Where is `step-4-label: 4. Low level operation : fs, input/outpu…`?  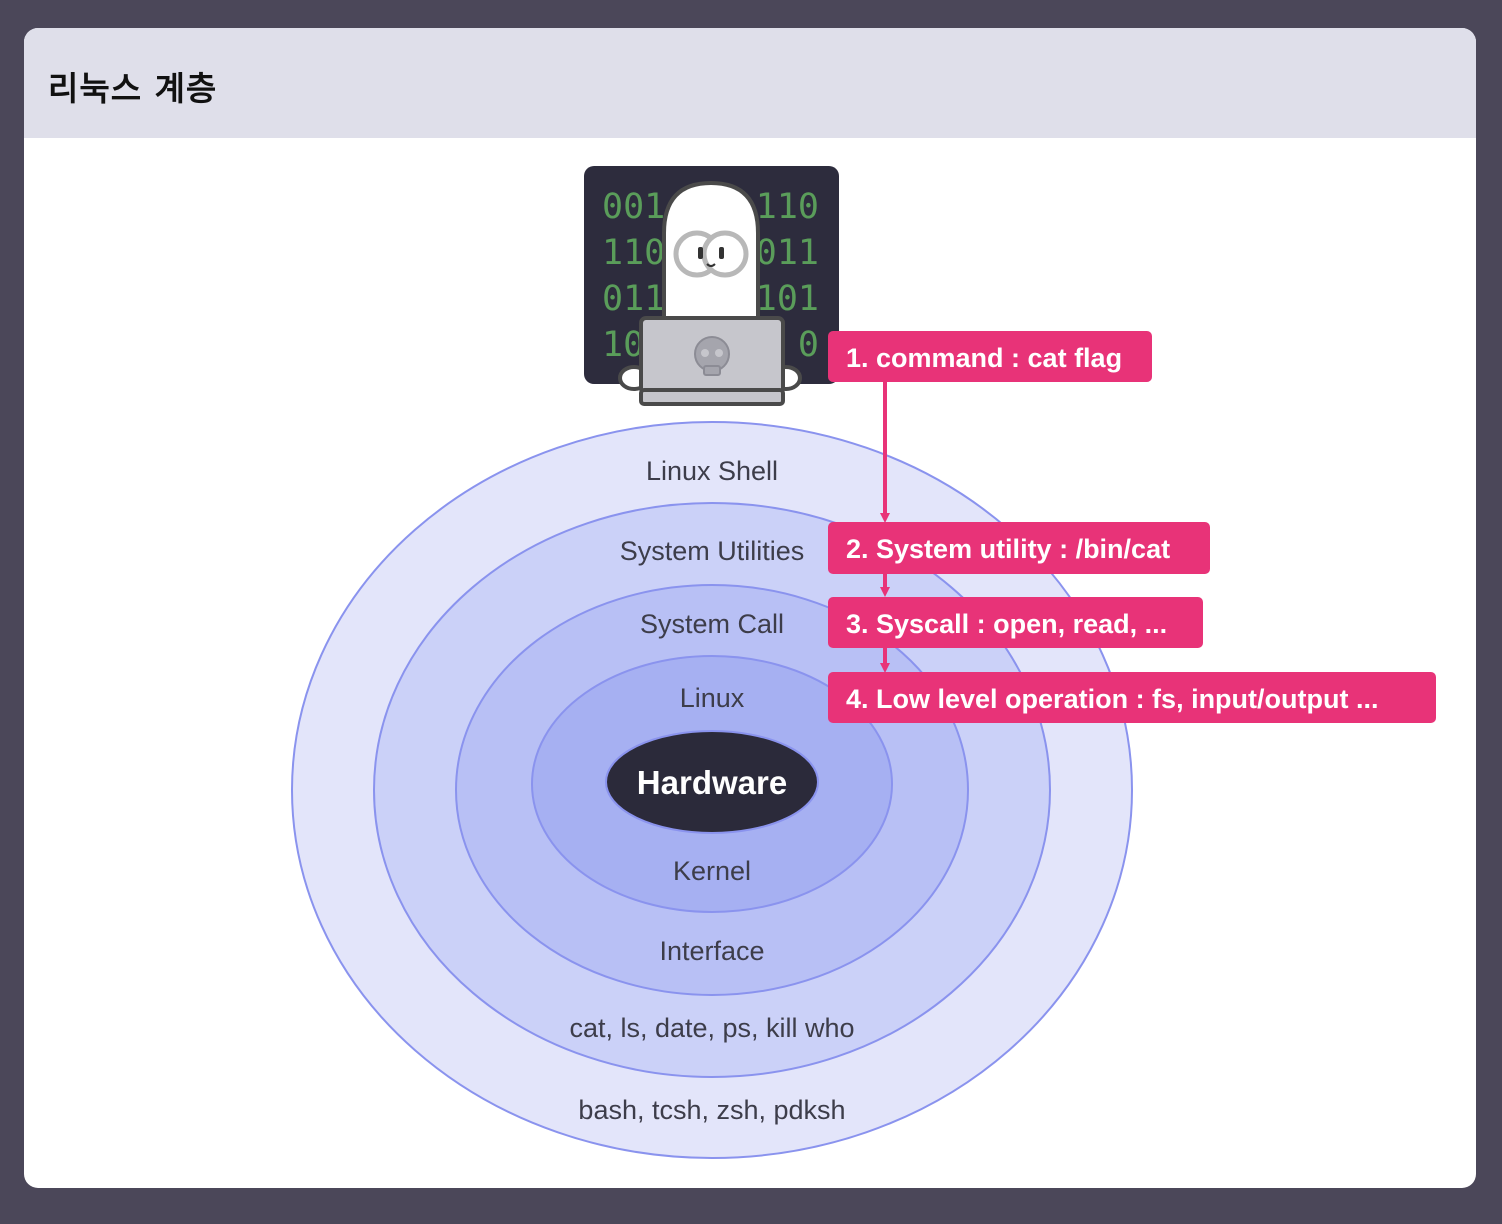 step-4-label: 4. Low level operation : fs, input/outpu… is located at coordinates (1112, 699).